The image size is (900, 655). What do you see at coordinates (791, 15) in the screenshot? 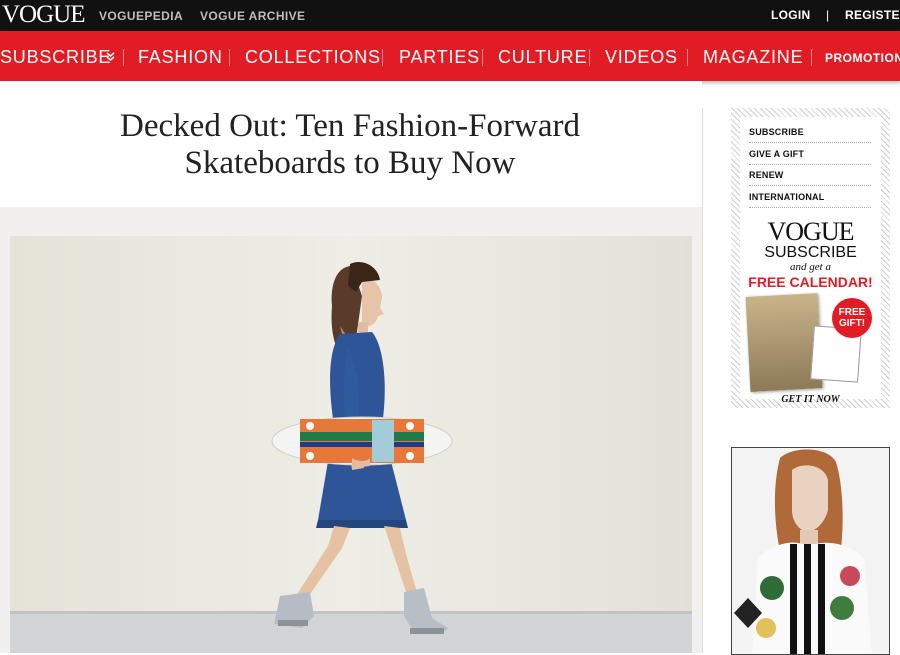
I see `login-link: LOGIN` at bounding box center [791, 15].